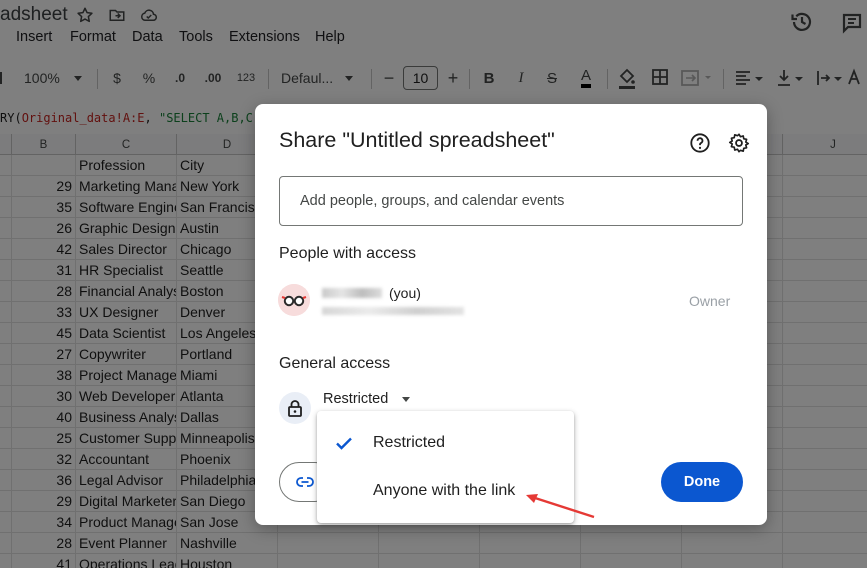 This screenshot has height=568, width=867. I want to click on general-access-select: Restricted, so click(367, 399).